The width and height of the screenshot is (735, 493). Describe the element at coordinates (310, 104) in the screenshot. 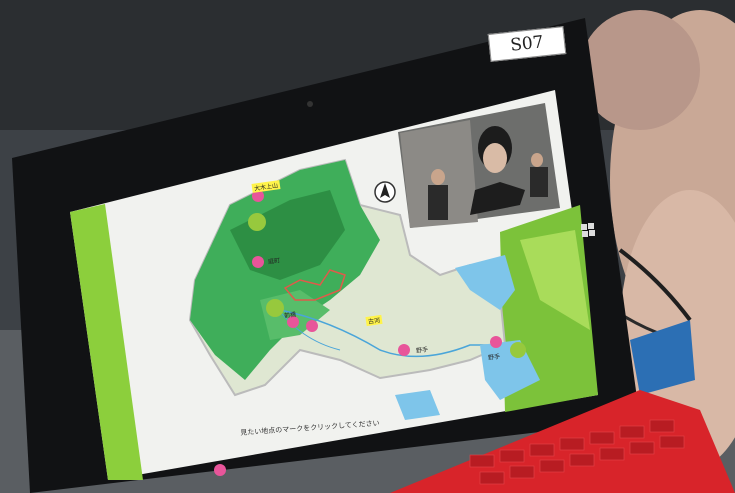

I see `camera-lens` at that location.